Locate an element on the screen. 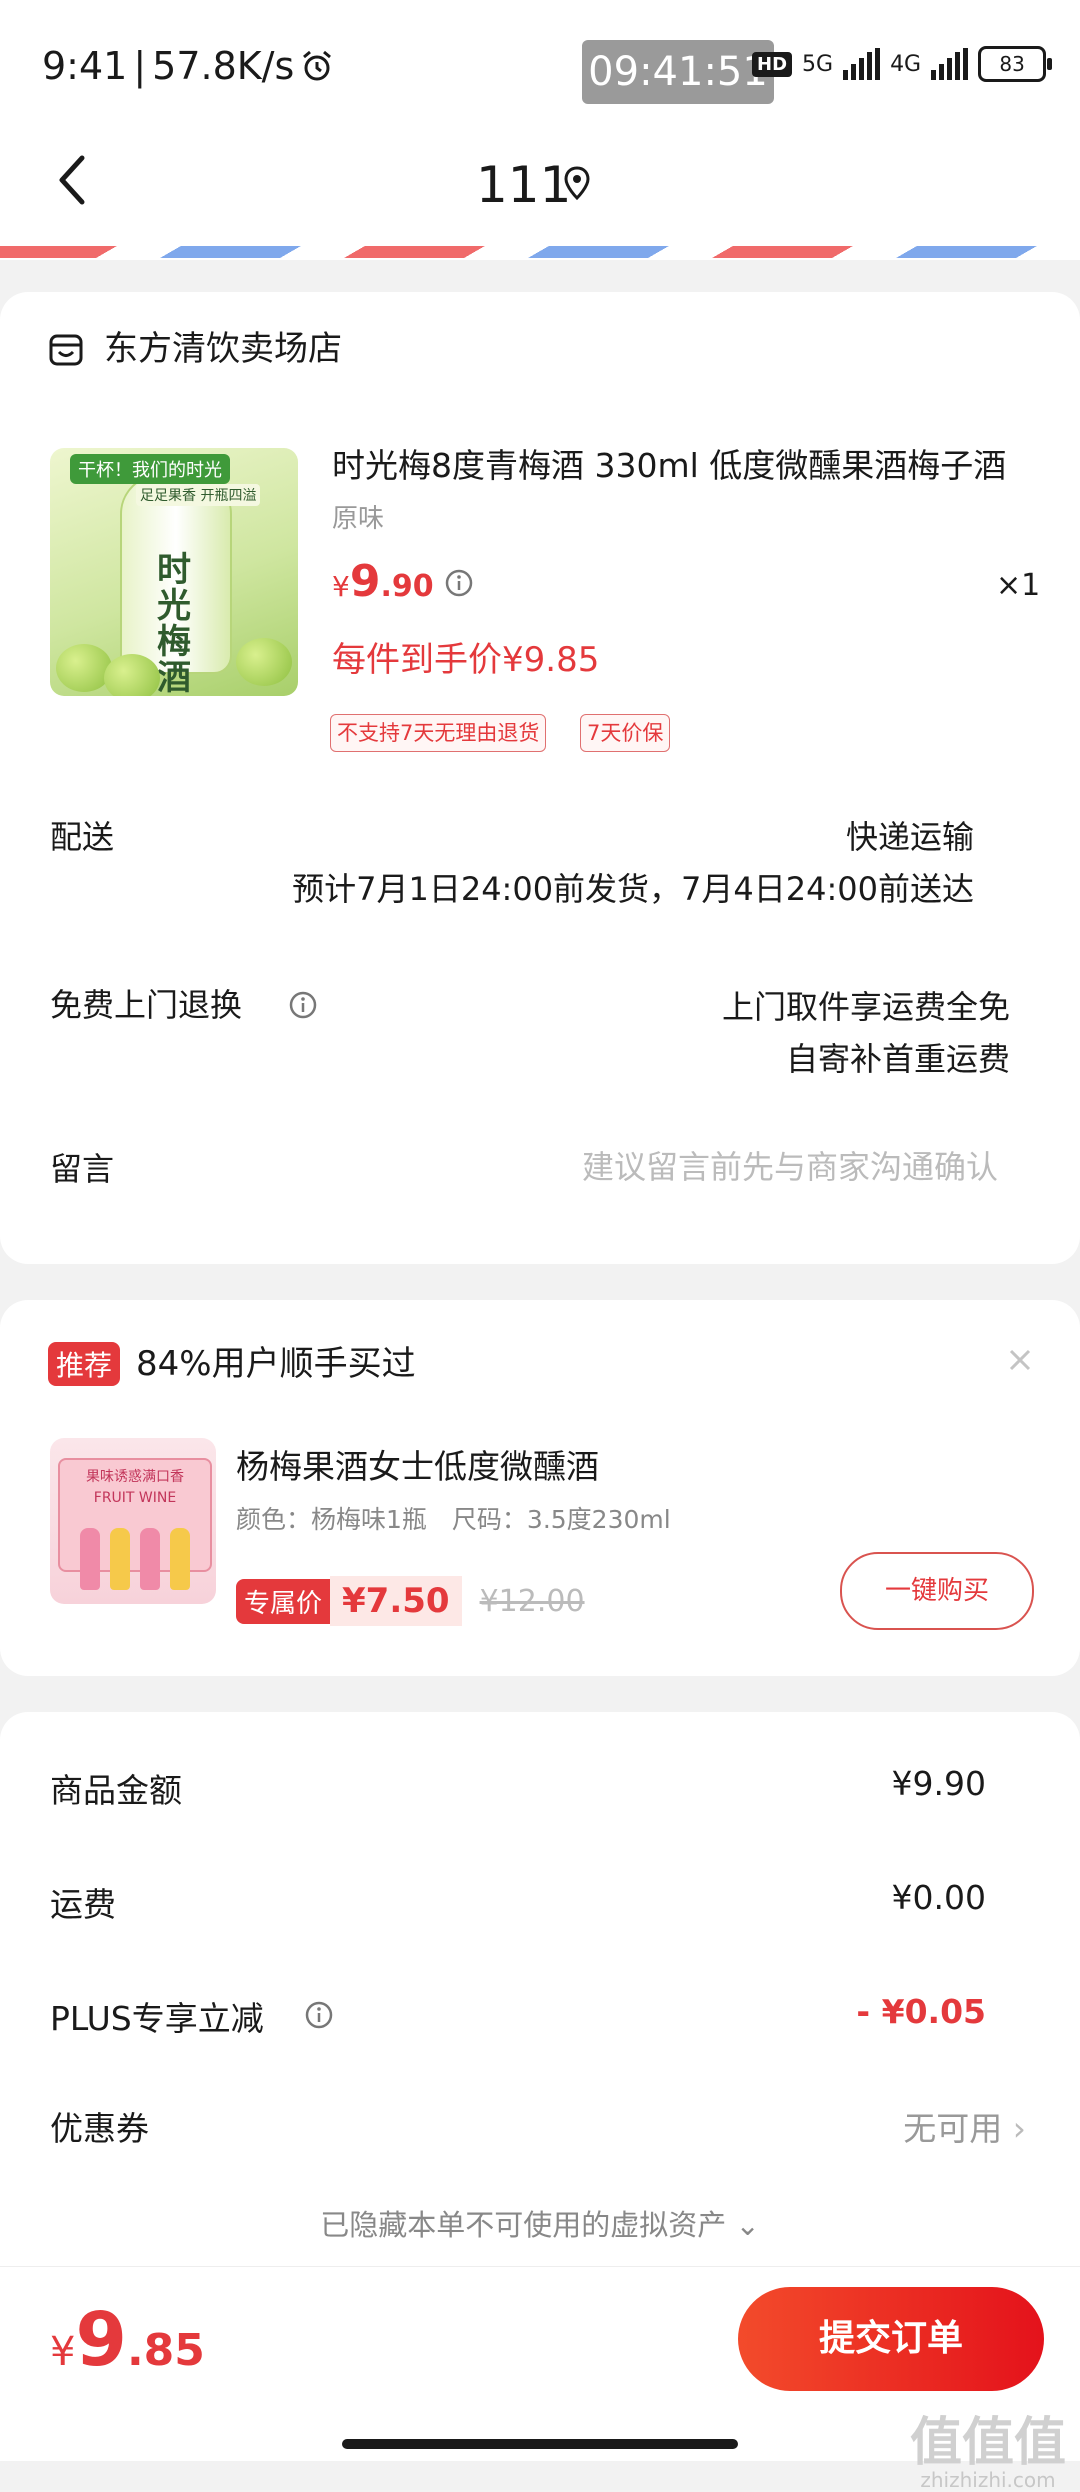  product-image: 干杯！我们的时光 足足果香 开瓶四溢 时光梅酒 is located at coordinates (174, 572).